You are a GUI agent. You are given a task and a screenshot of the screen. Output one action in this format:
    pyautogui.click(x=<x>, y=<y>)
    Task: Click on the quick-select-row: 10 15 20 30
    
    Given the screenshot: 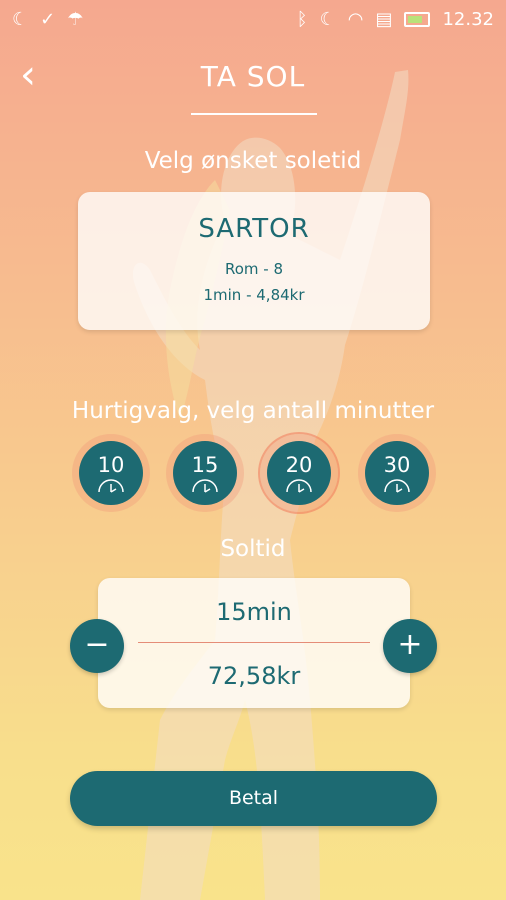 What is the action you would take?
    pyautogui.click(x=253, y=474)
    